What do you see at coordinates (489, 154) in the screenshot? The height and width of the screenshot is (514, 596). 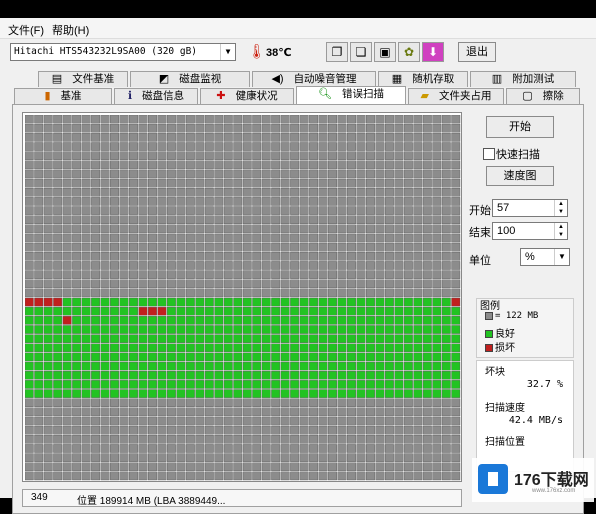 I see `quick-scan-checkbox` at bounding box center [489, 154].